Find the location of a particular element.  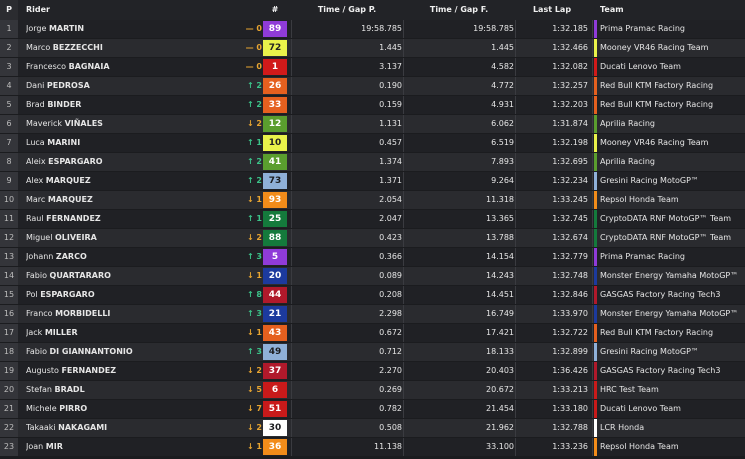

gap-previous: 2.054 is located at coordinates (390, 199).